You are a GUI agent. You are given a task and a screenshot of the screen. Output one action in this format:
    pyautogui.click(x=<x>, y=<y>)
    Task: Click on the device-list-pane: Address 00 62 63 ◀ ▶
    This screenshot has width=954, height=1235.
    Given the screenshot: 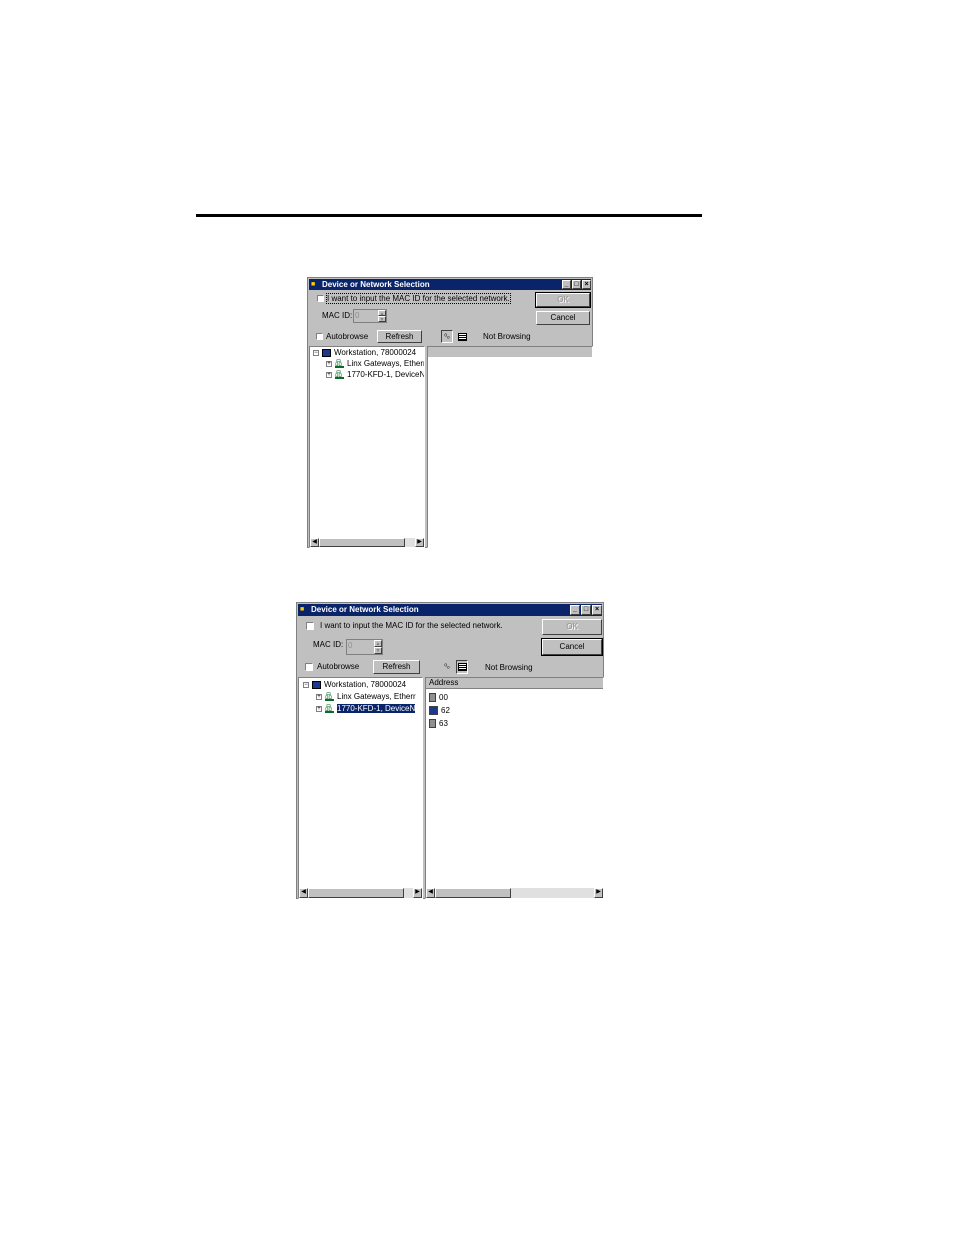 What is the action you would take?
    pyautogui.click(x=514, y=788)
    